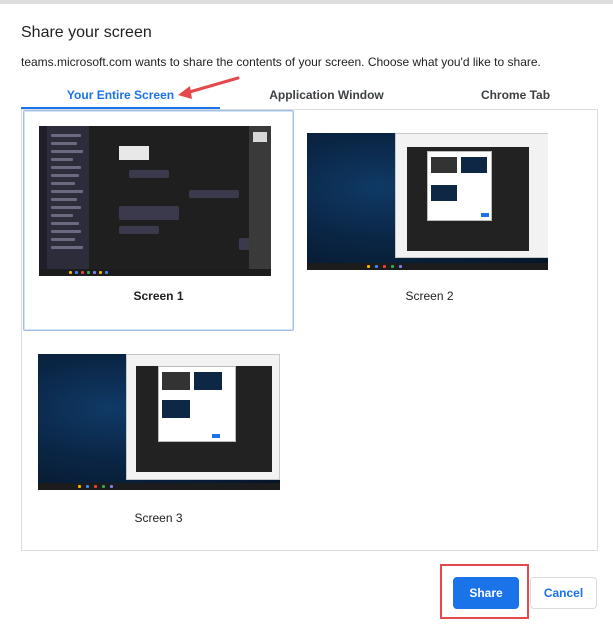  I want to click on red-arrow-icon, so click(209, 87).